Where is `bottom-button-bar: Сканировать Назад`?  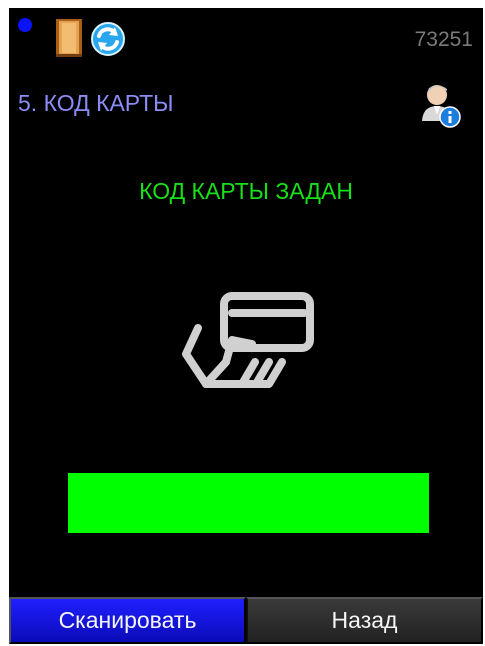 bottom-button-bar: Сканировать Назад is located at coordinates (246, 620).